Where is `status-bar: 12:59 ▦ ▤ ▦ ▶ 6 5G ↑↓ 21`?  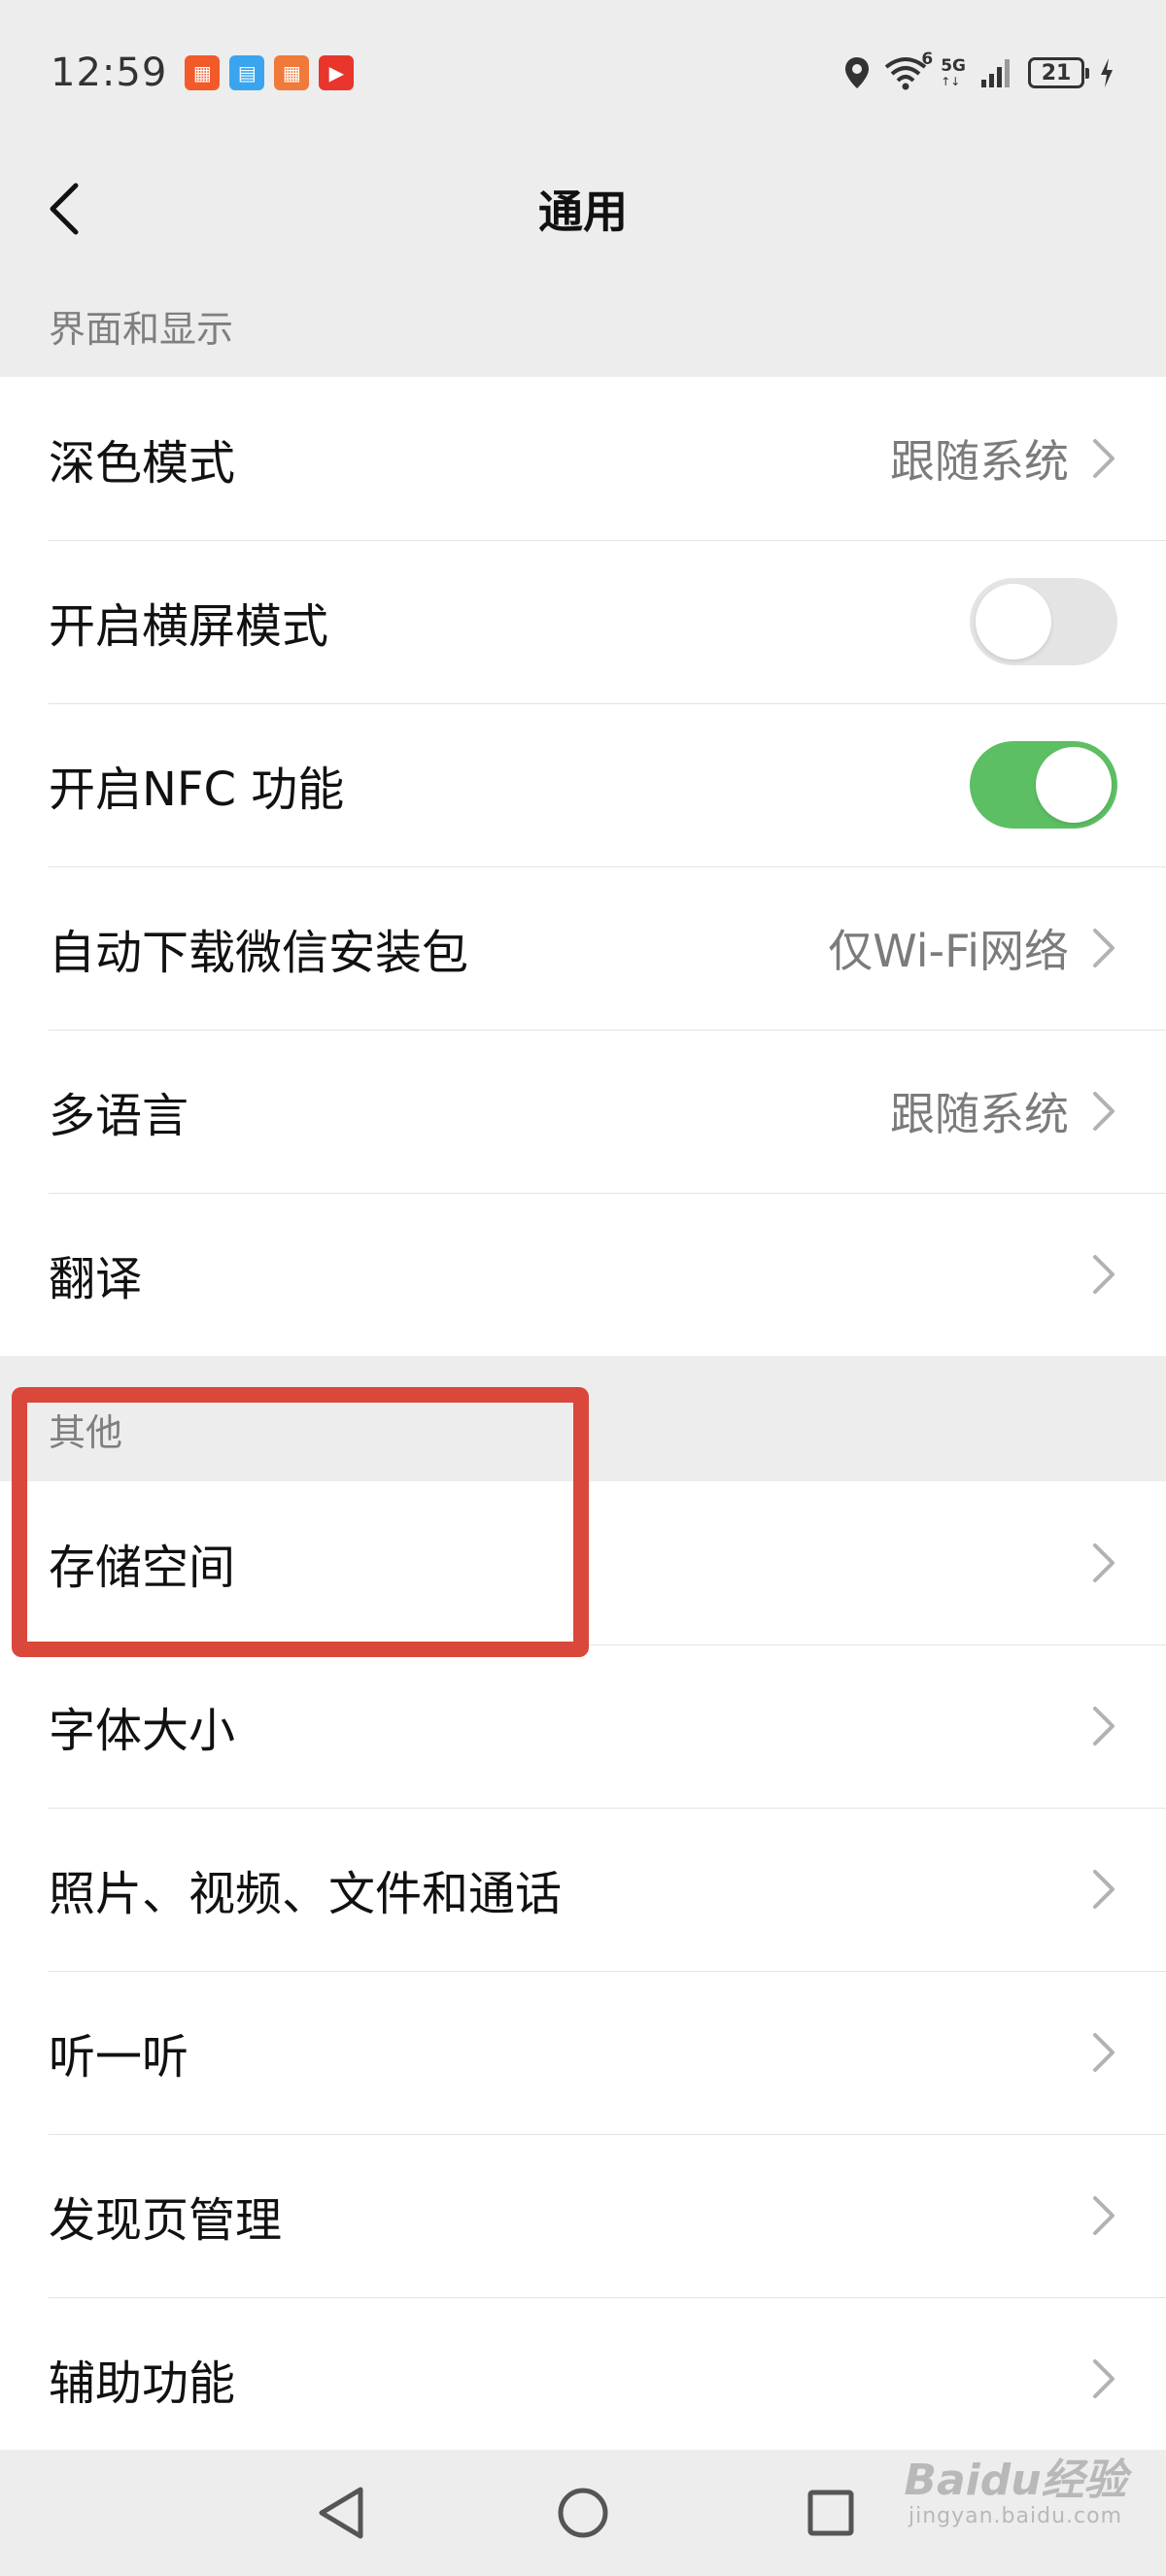 status-bar: 12:59 ▦ ▤ ▦ ▶ 6 5G ↑↓ 21 is located at coordinates (583, 73).